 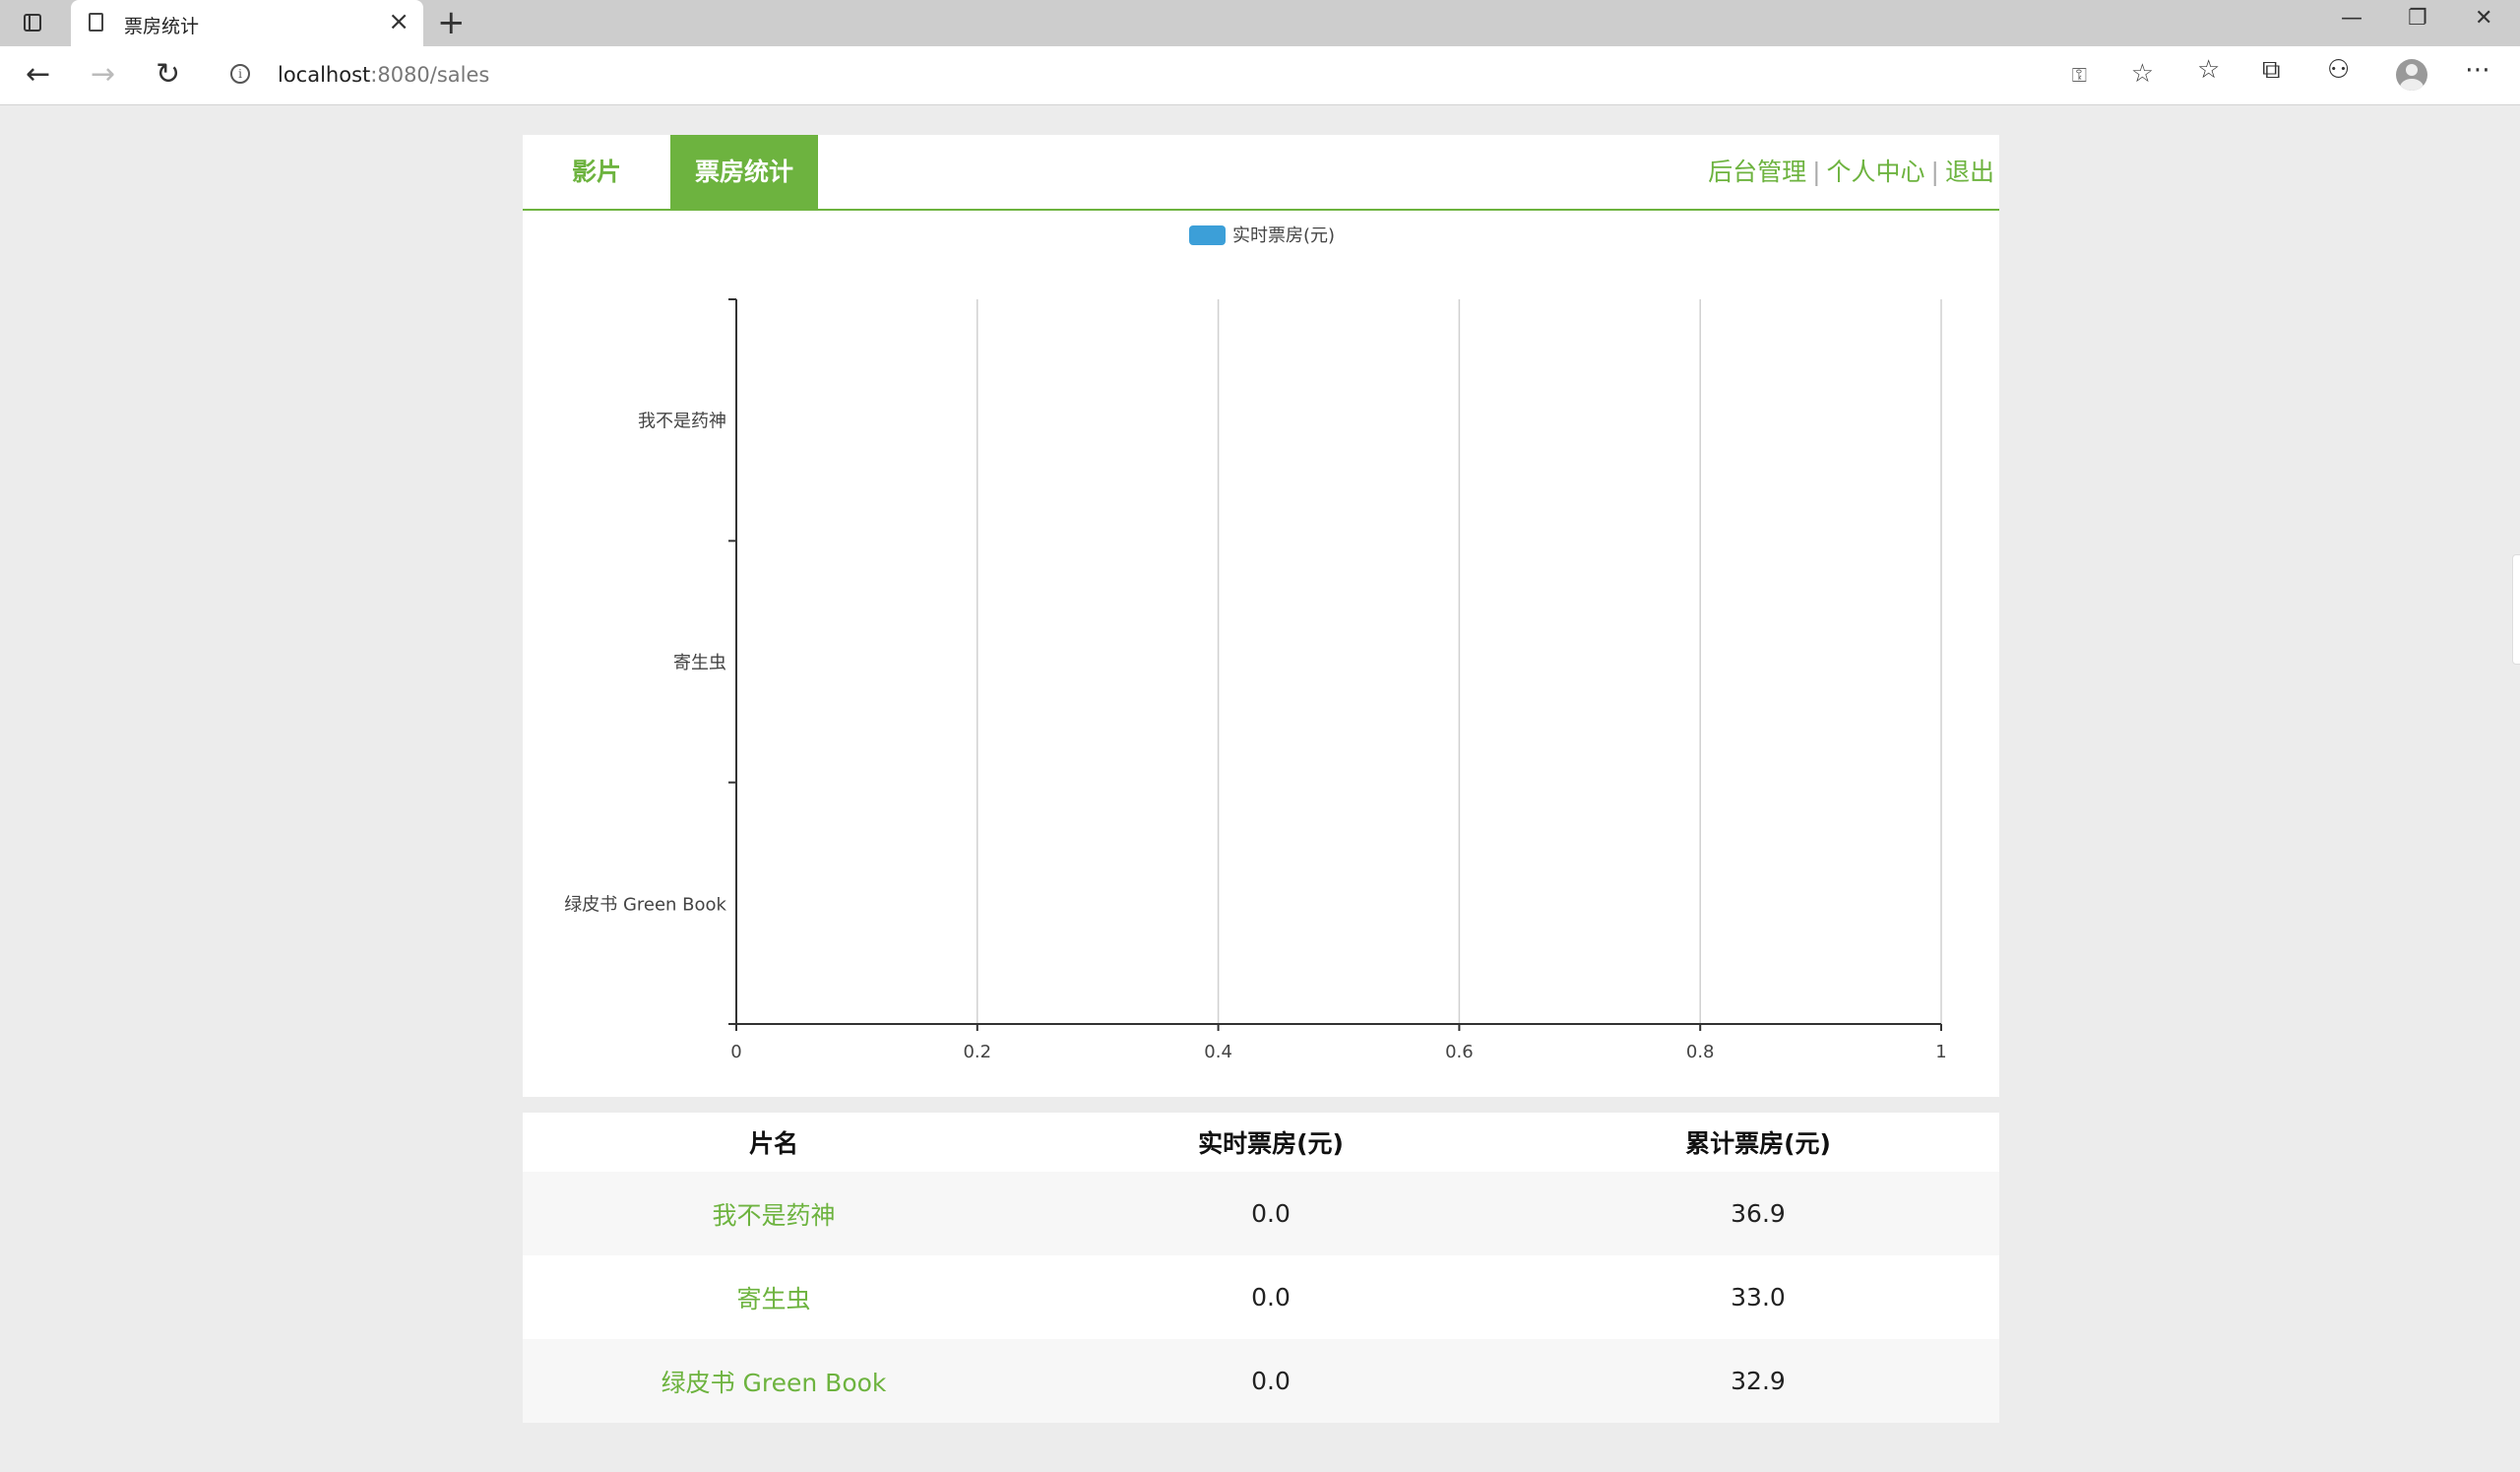 I want to click on minimize-icon: —, so click(x=2351, y=18).